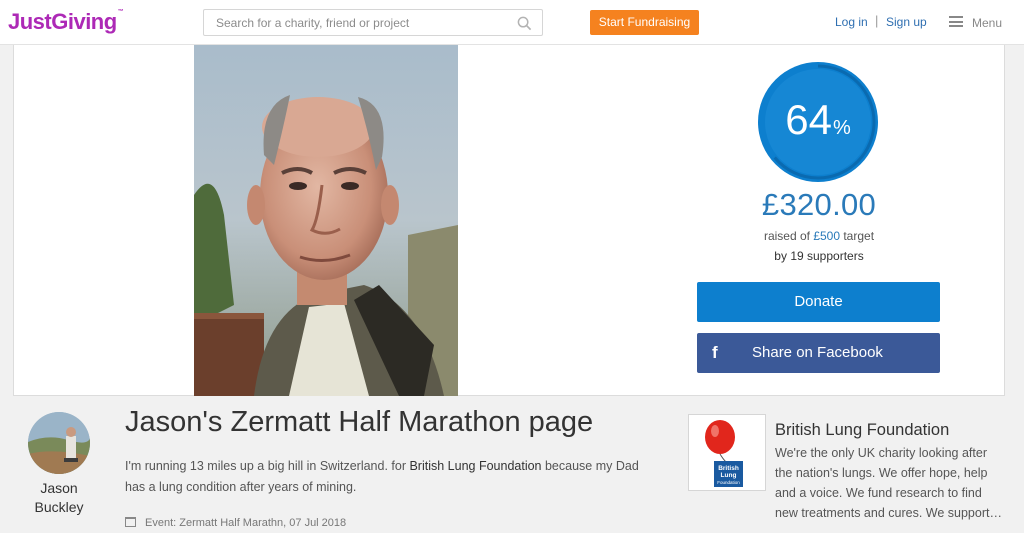 This screenshot has width=1024, height=533. I want to click on menu-label: Menu, so click(987, 23).